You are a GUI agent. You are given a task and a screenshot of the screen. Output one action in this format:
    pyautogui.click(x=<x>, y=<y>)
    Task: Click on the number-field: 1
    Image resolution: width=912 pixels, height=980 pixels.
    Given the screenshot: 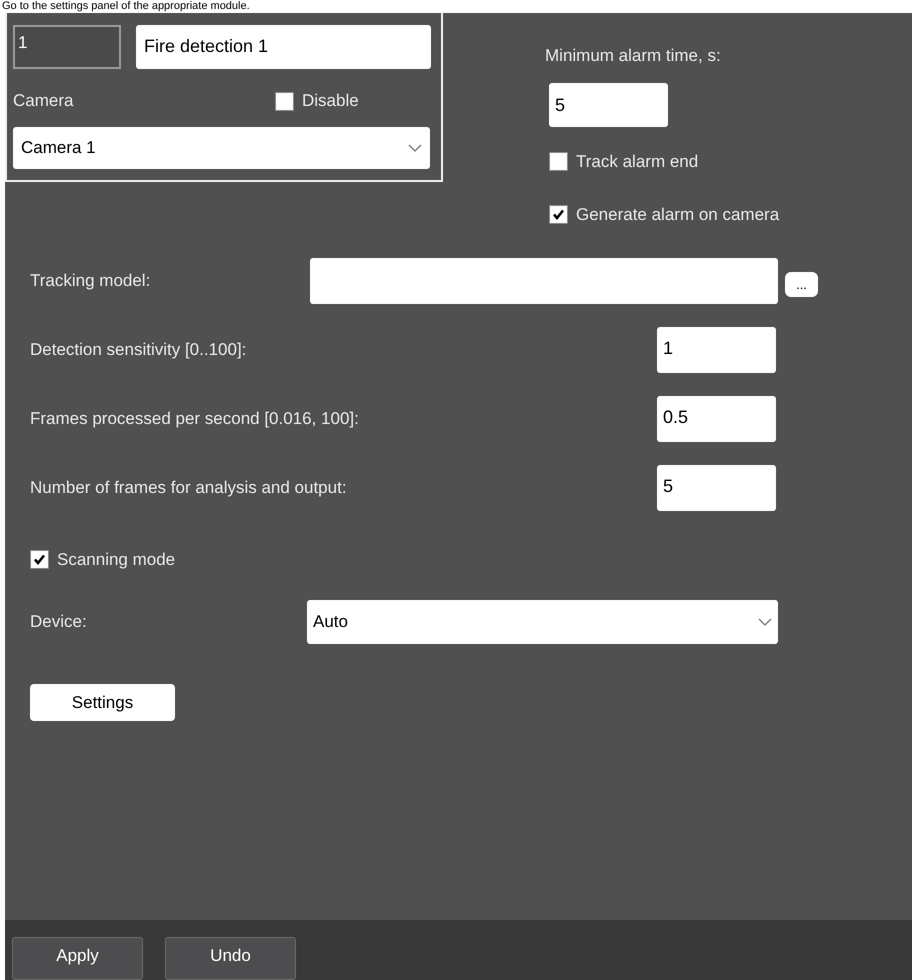 What is the action you would take?
    pyautogui.click(x=716, y=349)
    